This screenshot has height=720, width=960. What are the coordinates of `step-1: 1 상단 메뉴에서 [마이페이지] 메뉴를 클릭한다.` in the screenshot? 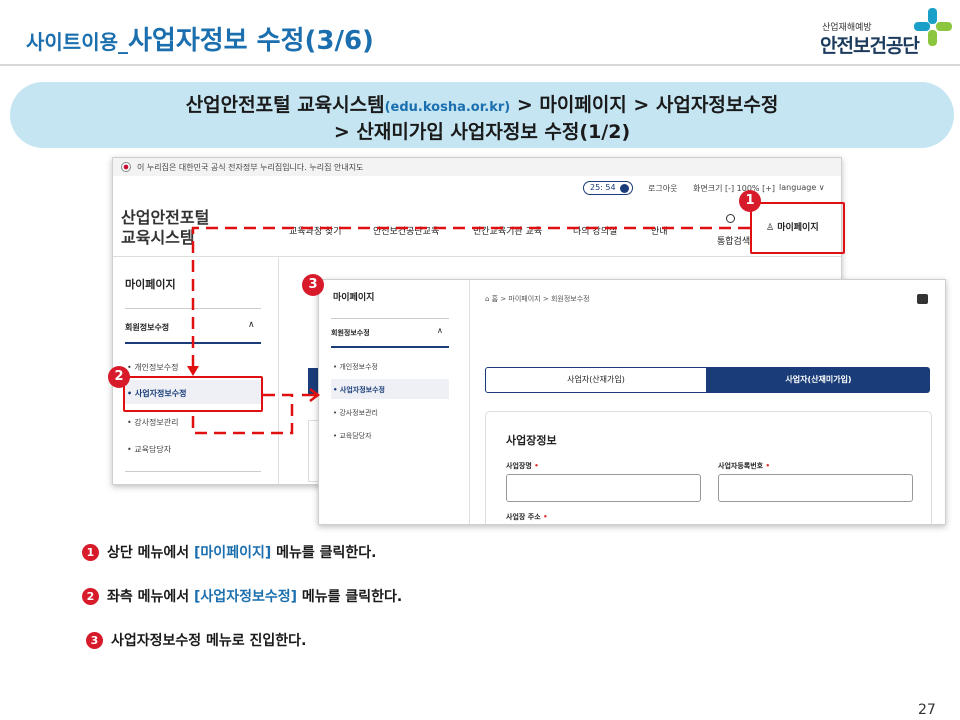 It's located at (229, 552).